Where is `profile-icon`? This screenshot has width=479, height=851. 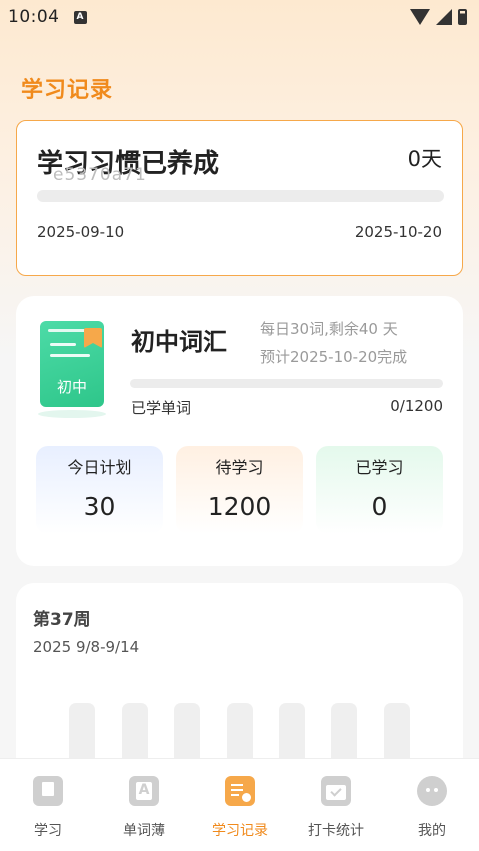
profile-icon is located at coordinates (432, 791).